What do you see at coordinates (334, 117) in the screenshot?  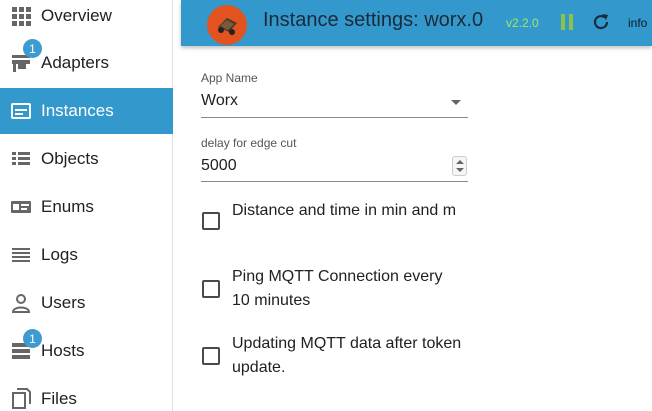 I see `app-name-underline` at bounding box center [334, 117].